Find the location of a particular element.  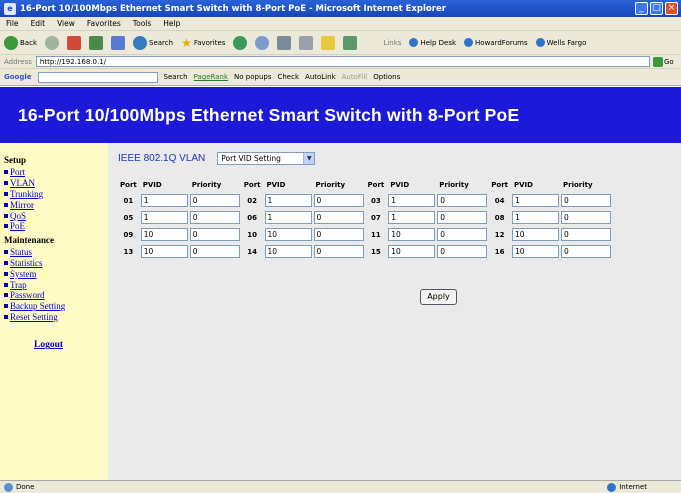

forward-arrow-icon is located at coordinates (52, 42).